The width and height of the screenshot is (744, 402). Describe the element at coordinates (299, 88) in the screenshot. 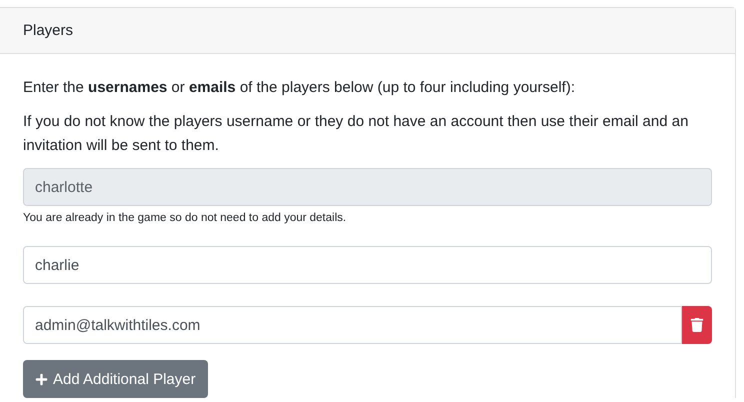

I see `instructions-text: Enter the usernames or emails of the players below (up to four including yourself):` at that location.